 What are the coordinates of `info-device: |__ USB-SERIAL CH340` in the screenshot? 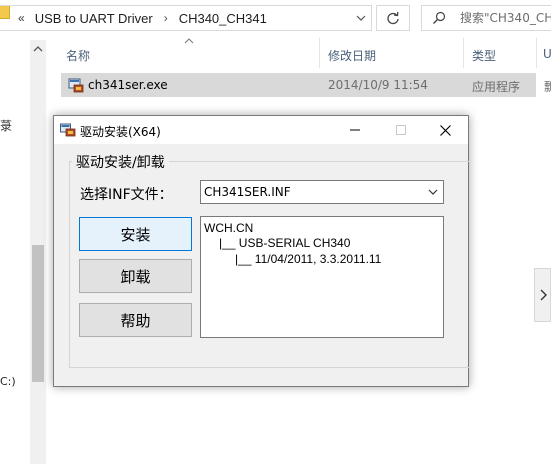 It's located at (285, 243).